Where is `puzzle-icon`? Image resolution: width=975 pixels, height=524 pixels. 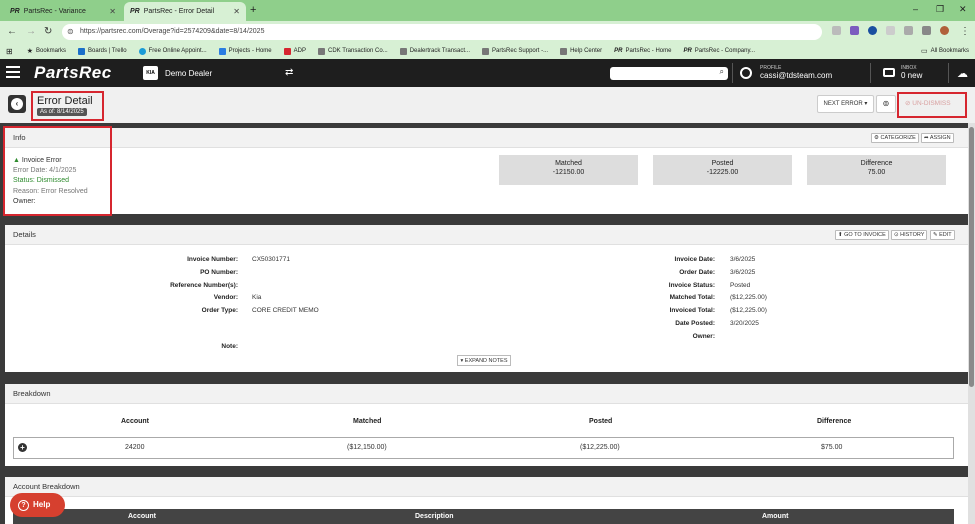 puzzle-icon is located at coordinates (890, 30).